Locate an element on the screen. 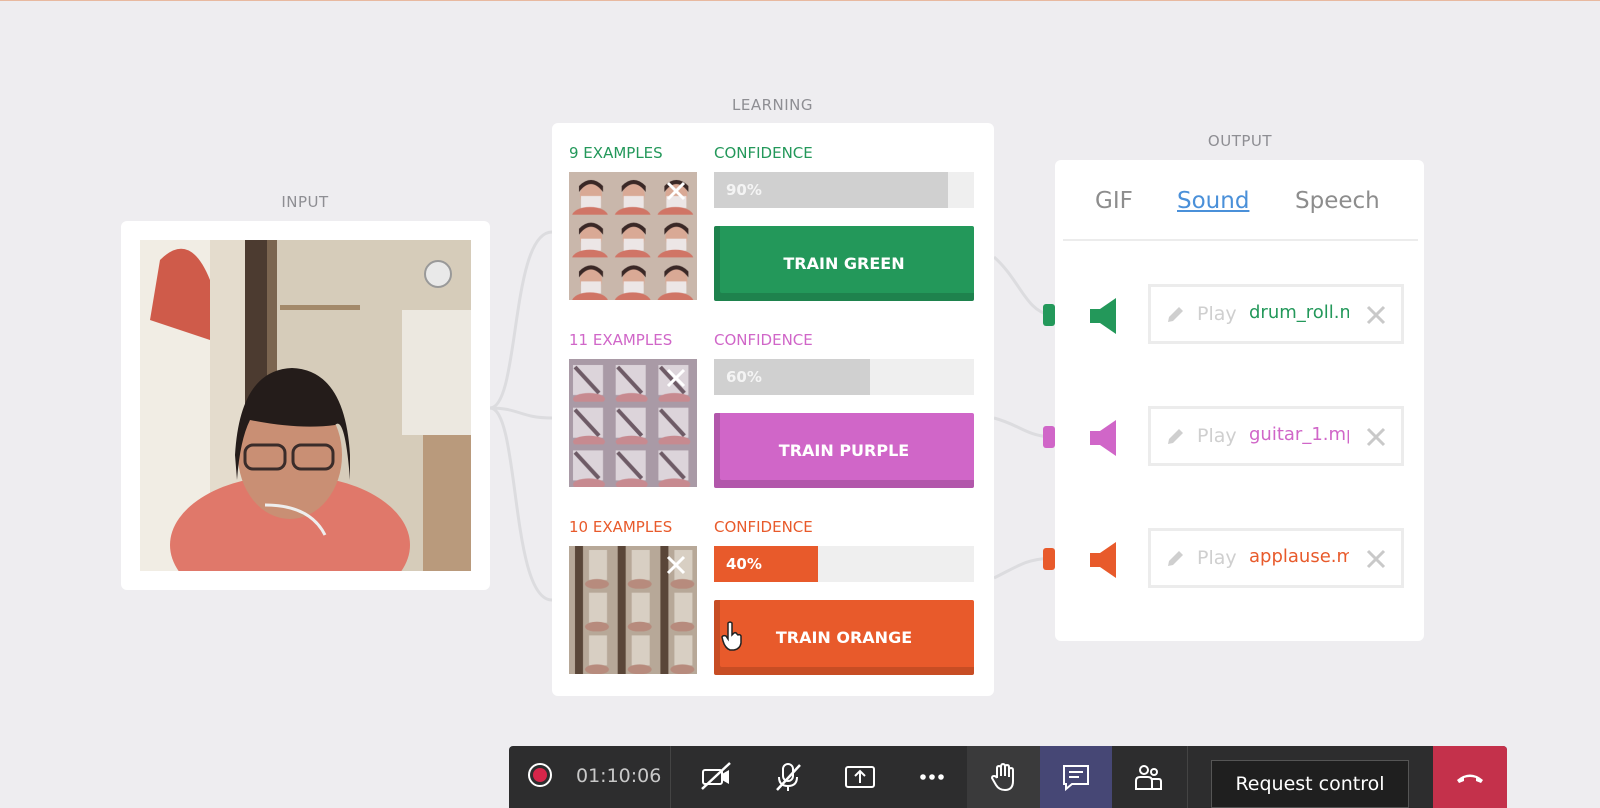 The image size is (1600, 808). sound-filename: guitar_1.mp3 is located at coordinates (1299, 434).